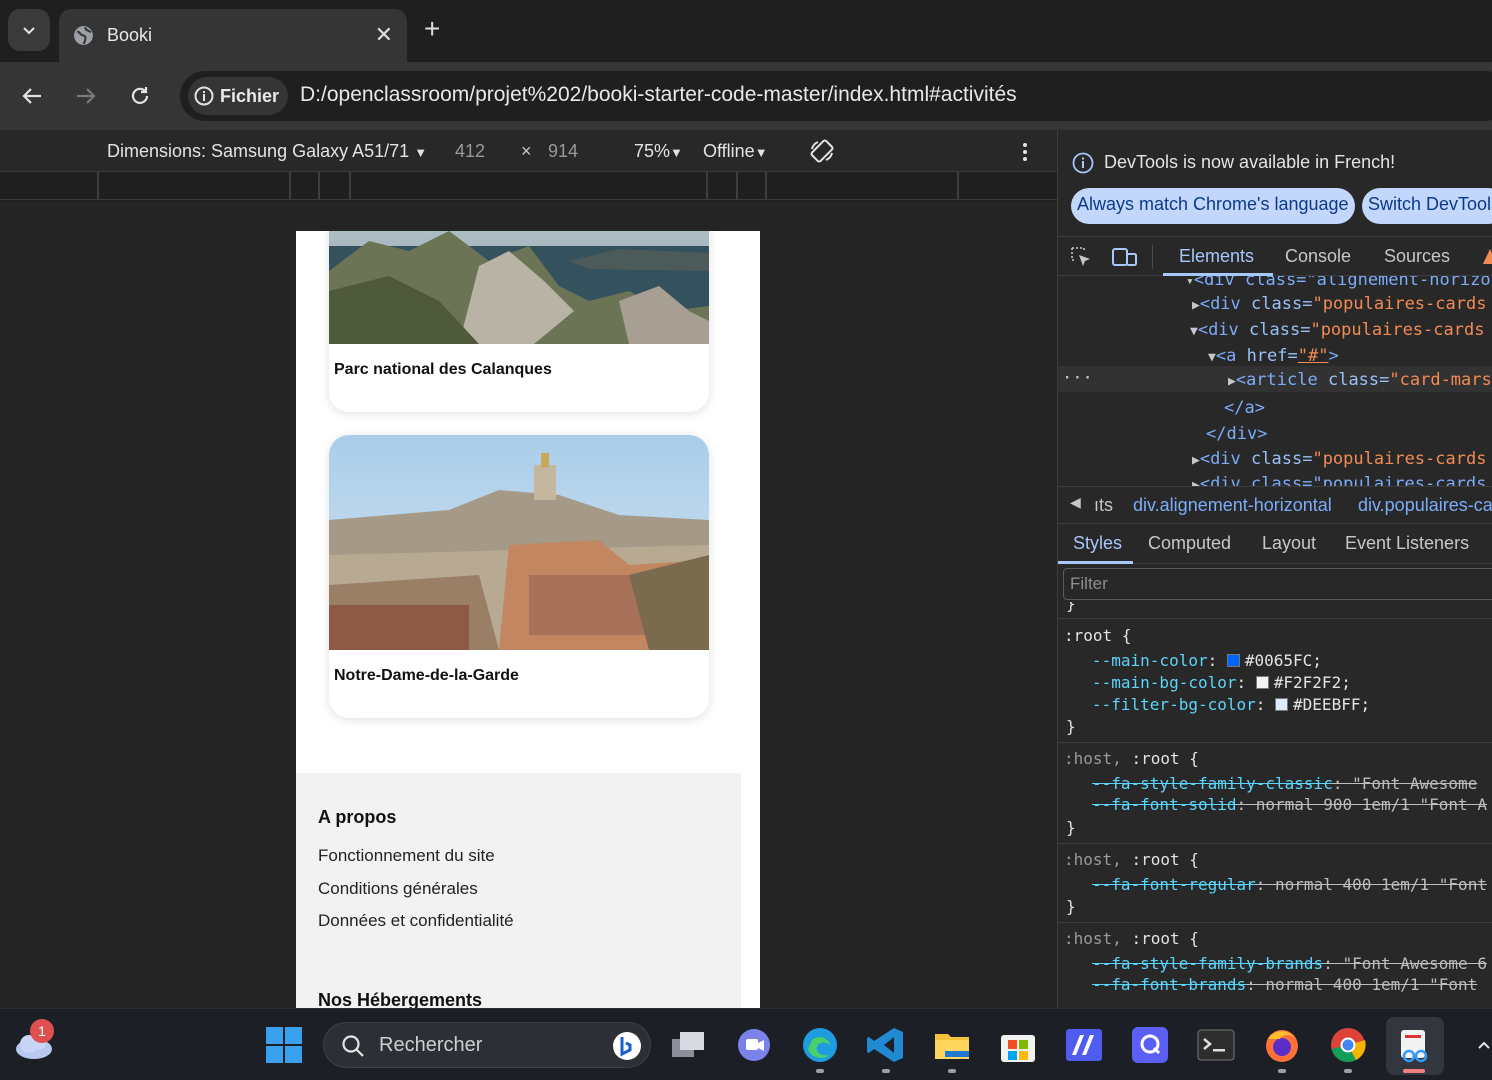 This screenshot has height=1080, width=1492. What do you see at coordinates (519, 576) in the screenshot?
I see `activity-card: Notre-Dame-de-la-Garde` at bounding box center [519, 576].